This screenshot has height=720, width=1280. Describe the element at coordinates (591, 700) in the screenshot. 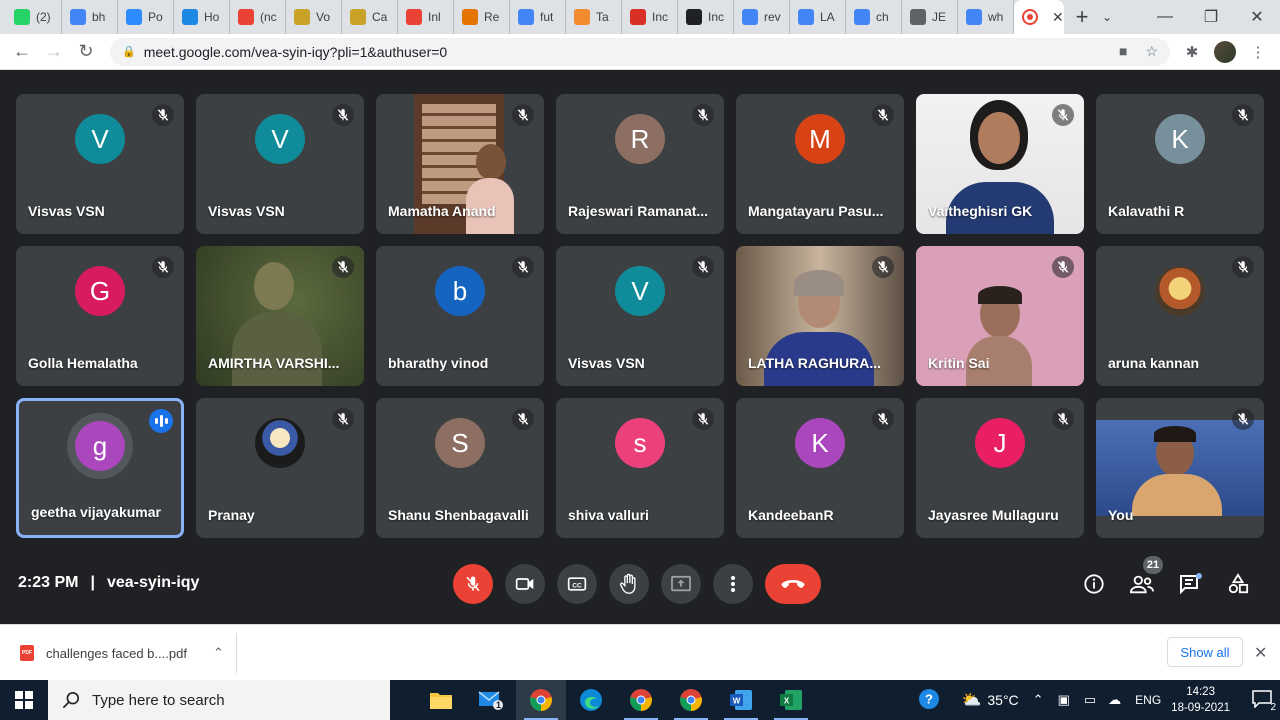

I see `edge-app` at that location.